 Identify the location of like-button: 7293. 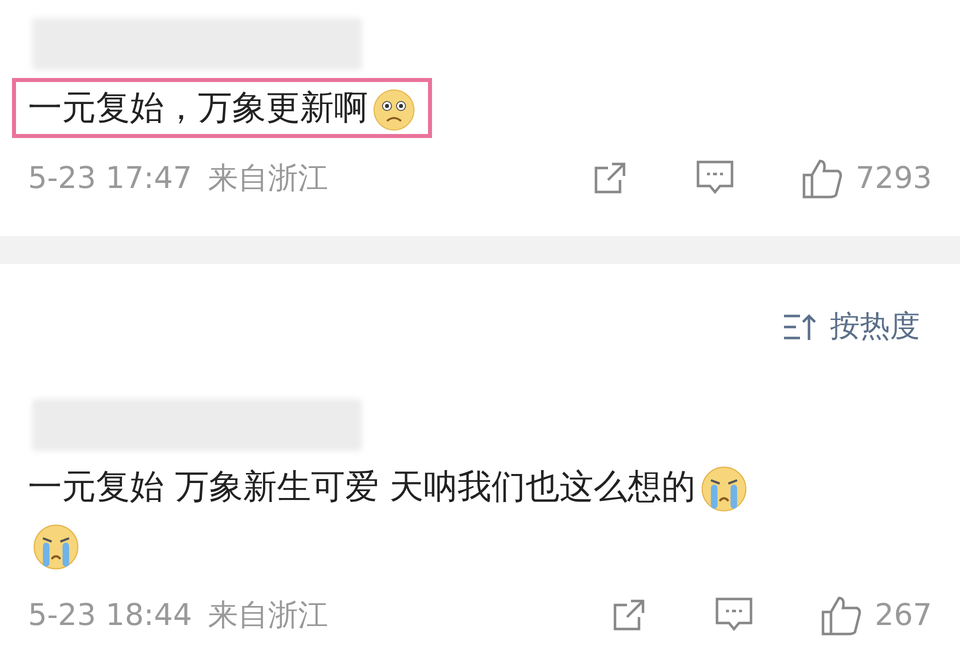
(866, 178).